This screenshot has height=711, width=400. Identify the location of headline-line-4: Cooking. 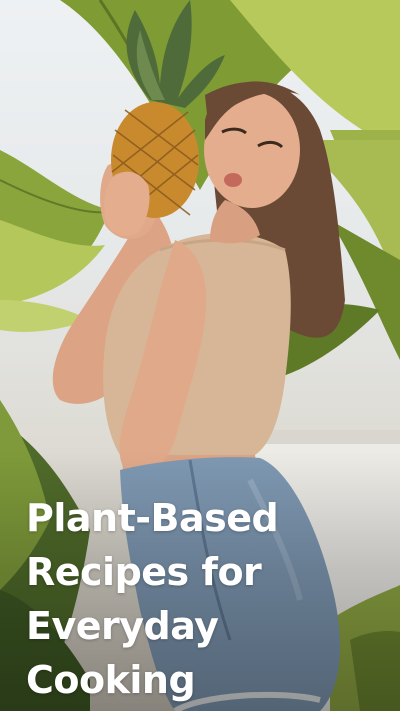
(111, 680).